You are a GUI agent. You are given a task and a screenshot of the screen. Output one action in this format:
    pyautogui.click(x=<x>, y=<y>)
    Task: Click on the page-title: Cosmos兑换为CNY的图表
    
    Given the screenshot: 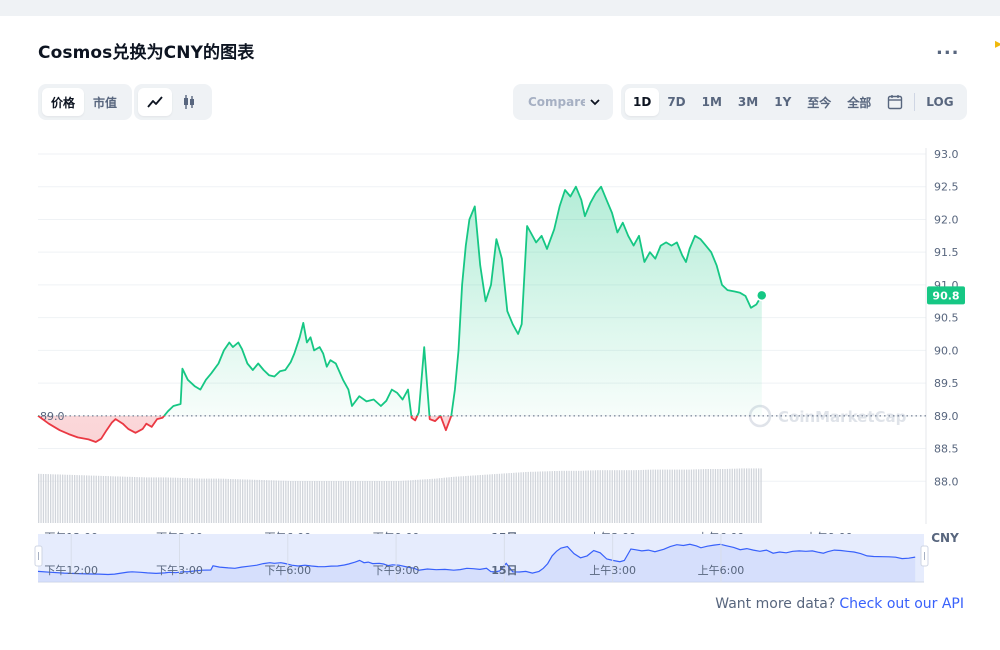 What is the action you would take?
    pyautogui.click(x=146, y=53)
    